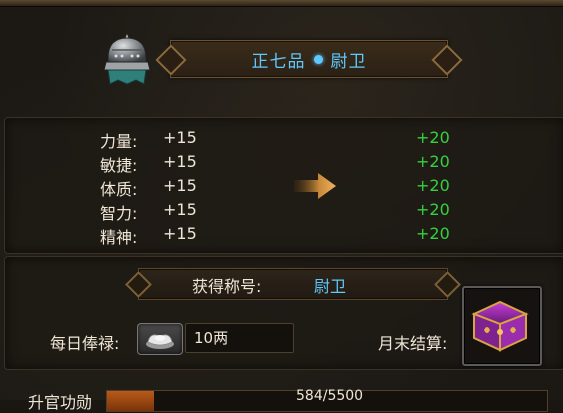 Image resolution: width=563 pixels, height=413 pixels. Describe the element at coordinates (281, 3) in the screenshot. I see `top-frame-border` at that location.